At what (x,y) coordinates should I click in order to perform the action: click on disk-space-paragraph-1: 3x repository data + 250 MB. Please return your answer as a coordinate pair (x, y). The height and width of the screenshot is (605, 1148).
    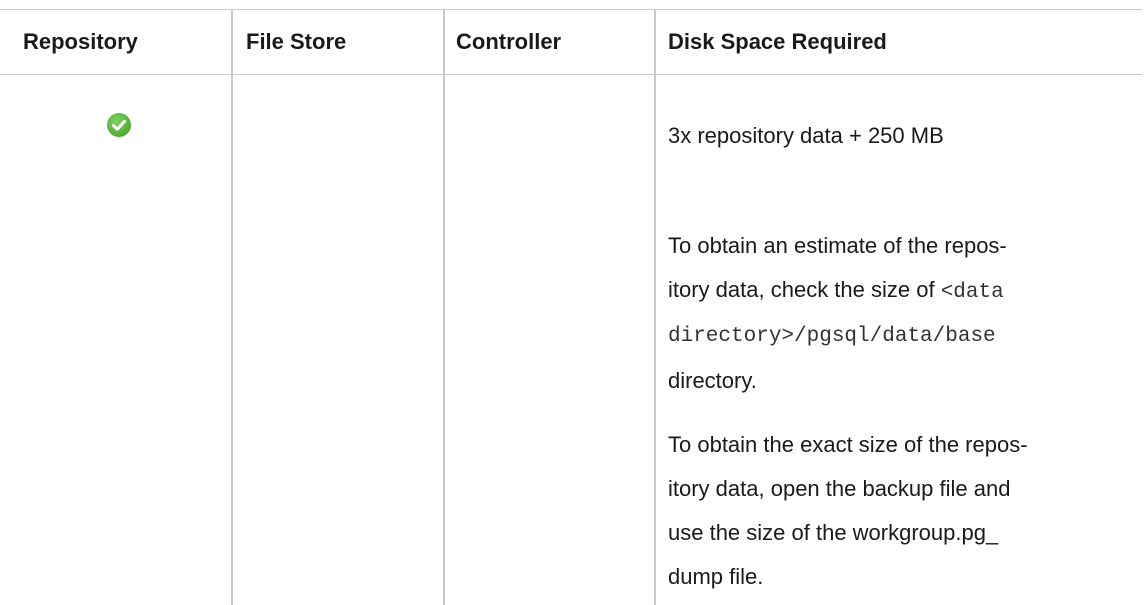
    Looking at the image, I should click on (905, 136).